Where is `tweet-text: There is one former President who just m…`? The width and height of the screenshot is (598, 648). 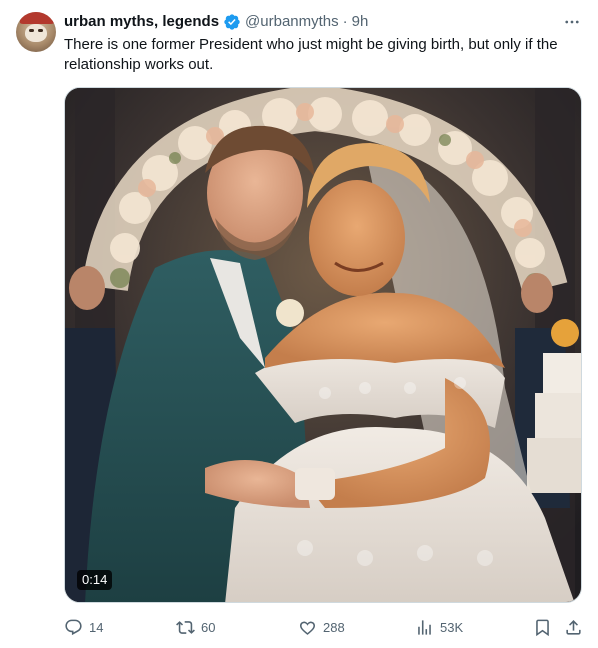
tweet-text: There is one former President who just m… is located at coordinates (311, 54).